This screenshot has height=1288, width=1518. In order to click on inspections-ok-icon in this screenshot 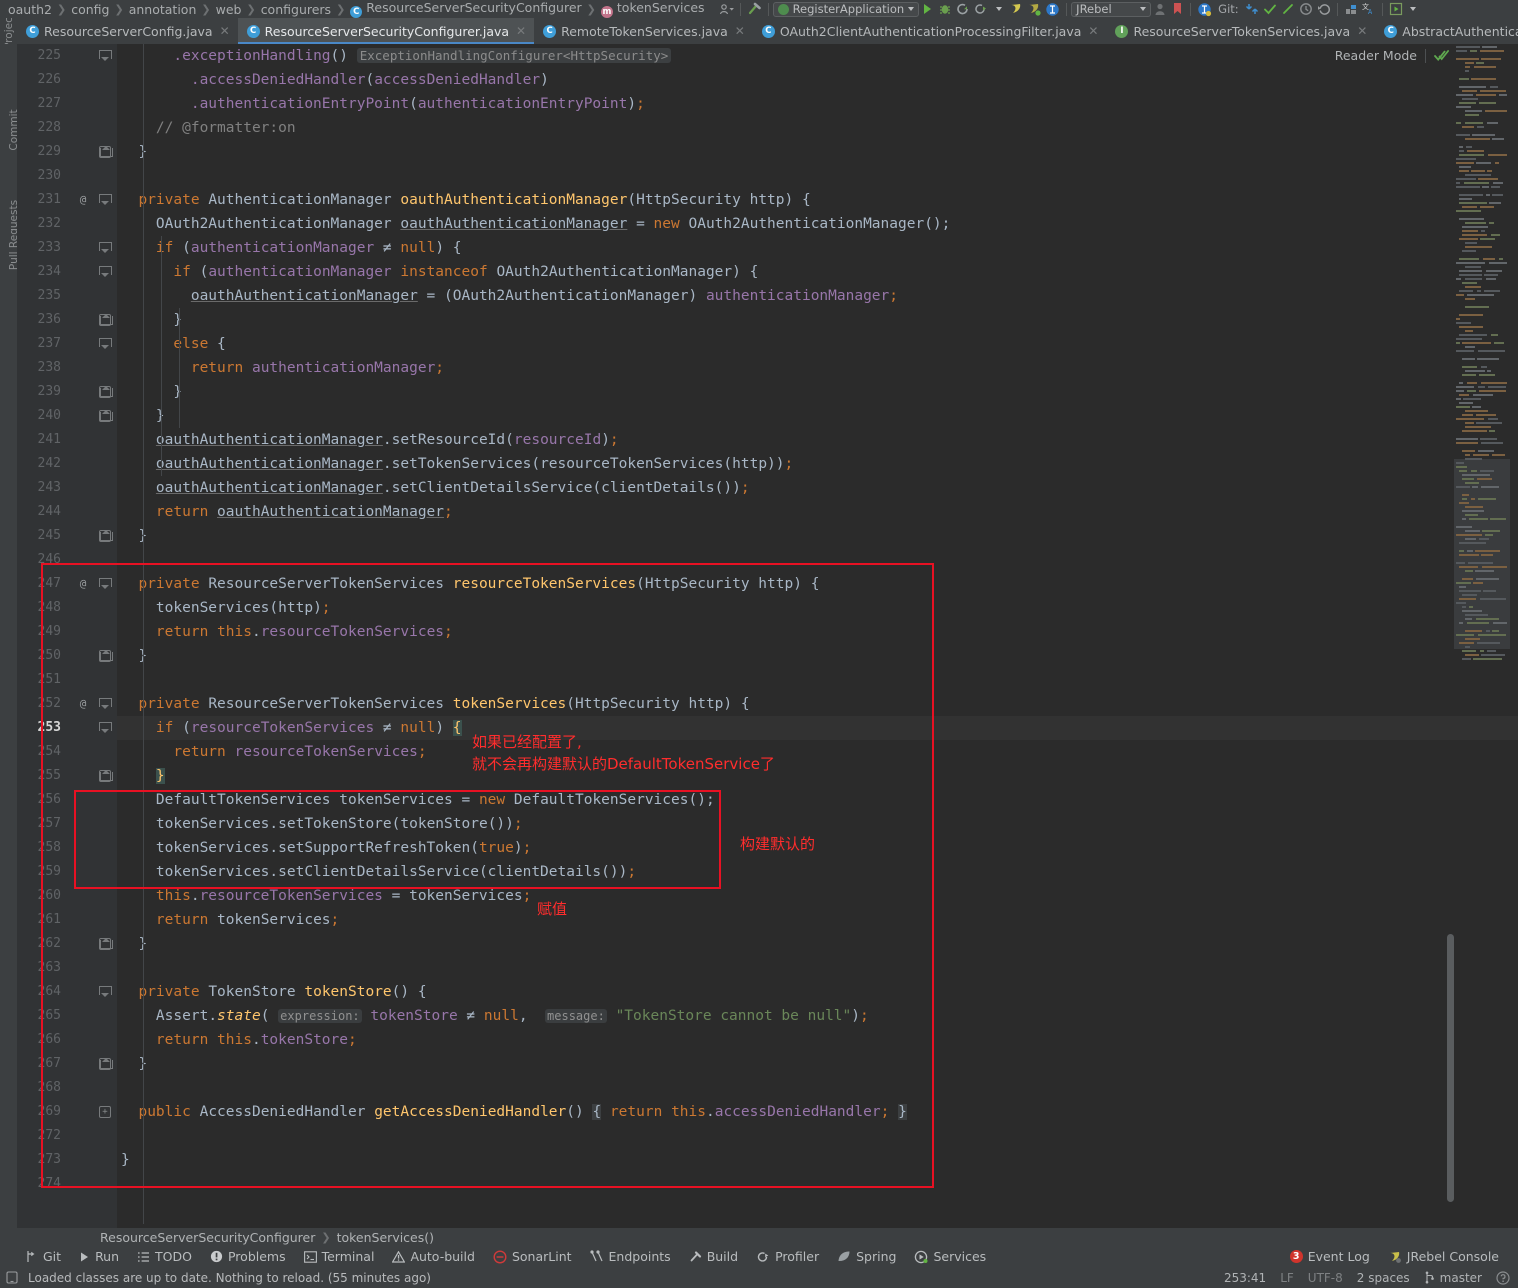, I will do `click(1442, 56)`.